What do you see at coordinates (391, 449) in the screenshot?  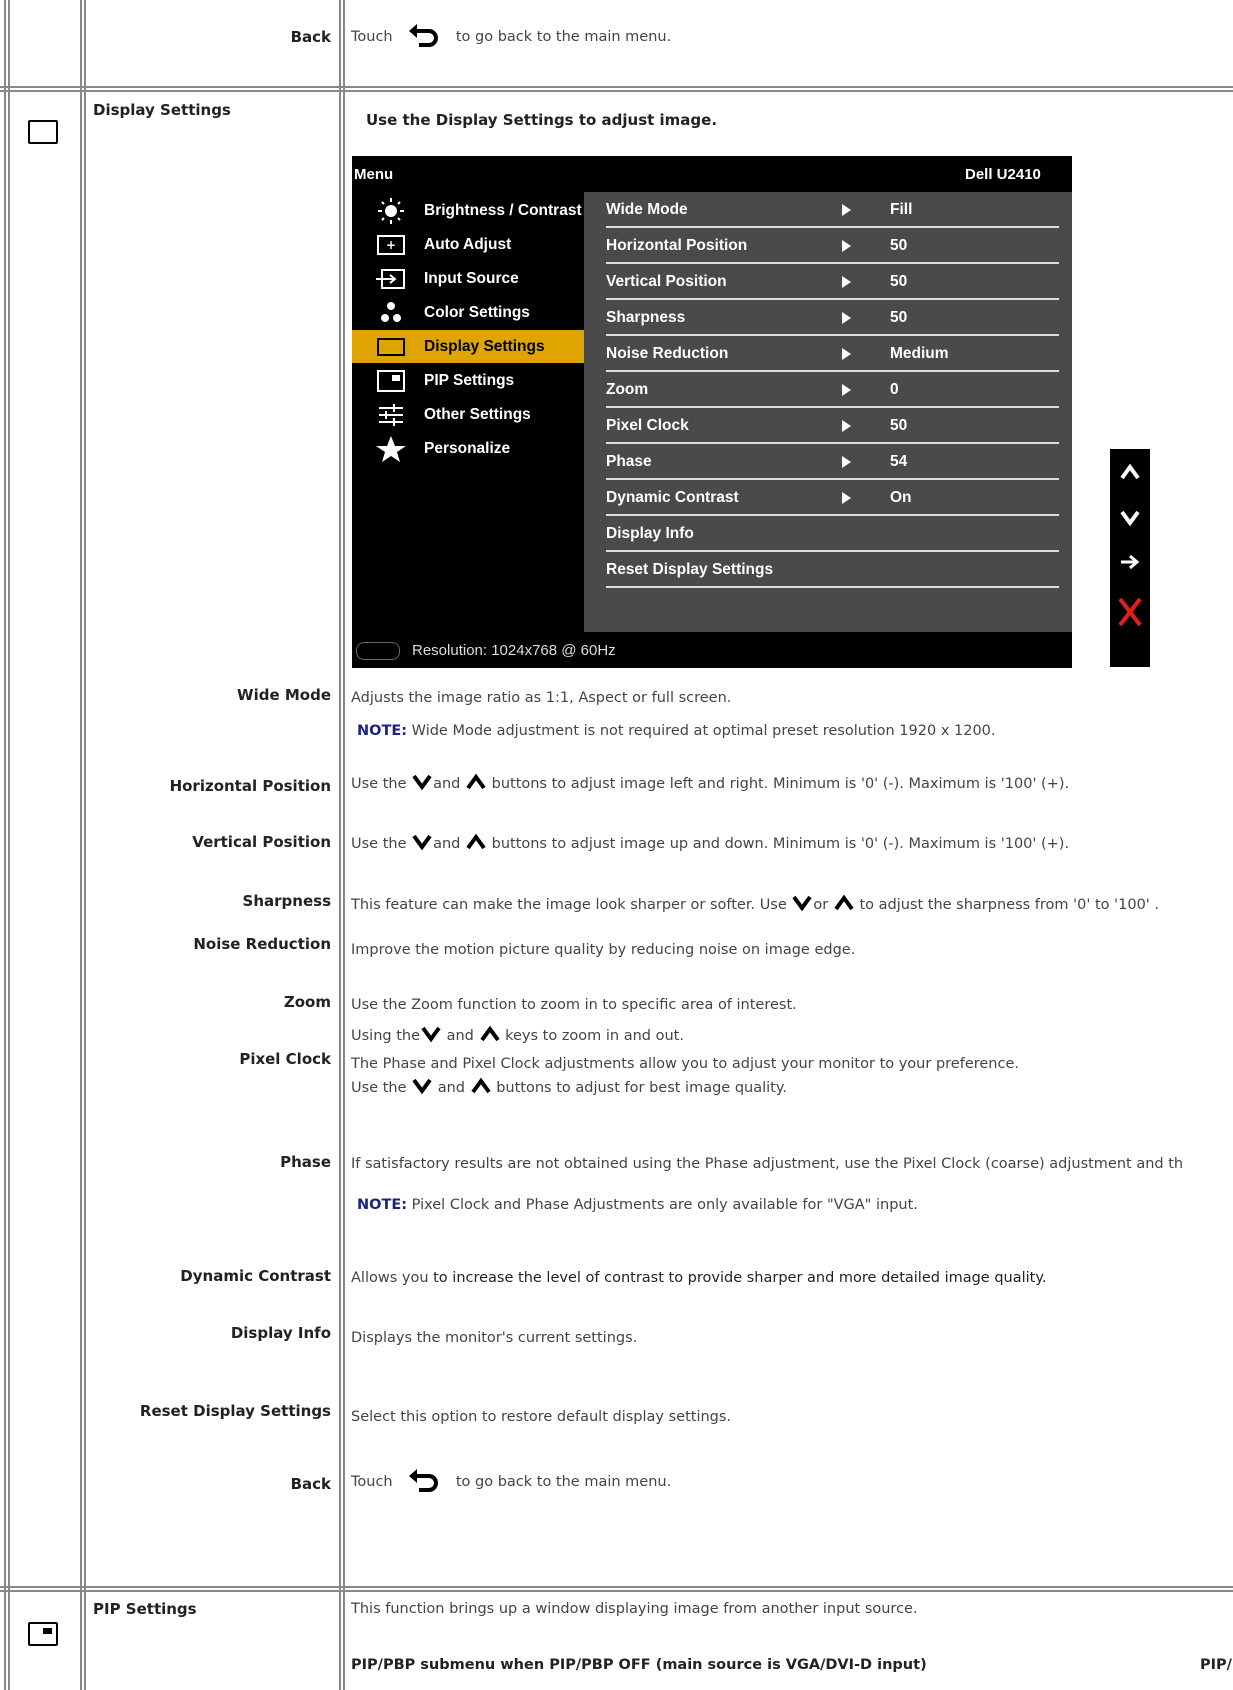 I see `star-icon` at bounding box center [391, 449].